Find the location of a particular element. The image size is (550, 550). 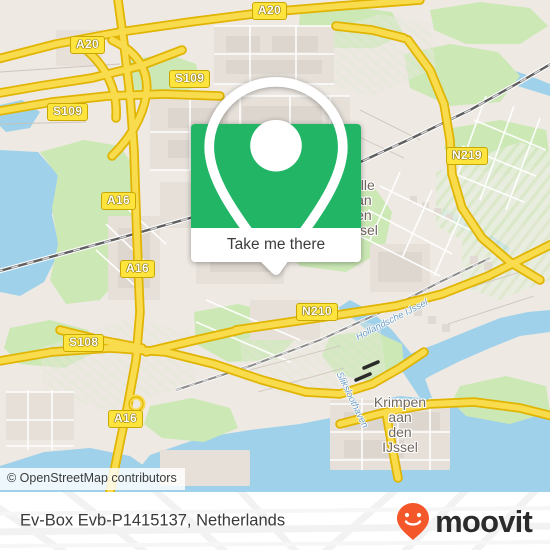

moovit-logo: moovit is located at coordinates (463, 521).